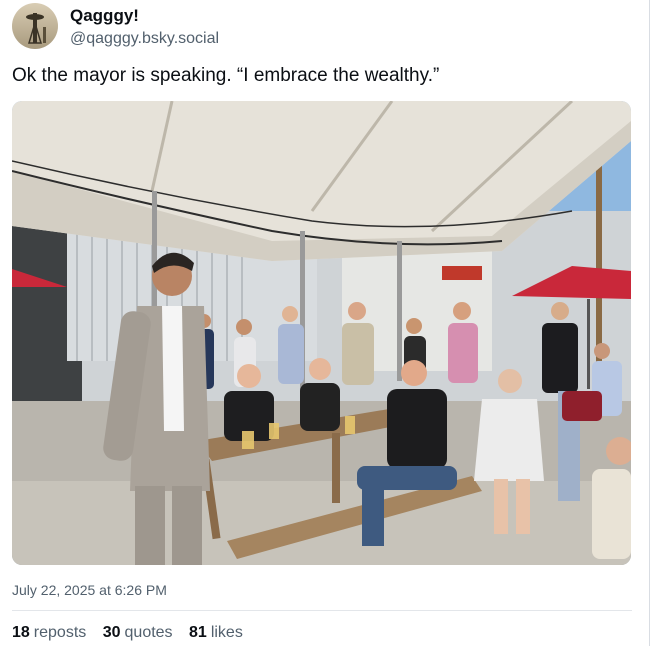 The image size is (653, 646). I want to click on author-handle: @qagggy.bsky.social, so click(144, 39).